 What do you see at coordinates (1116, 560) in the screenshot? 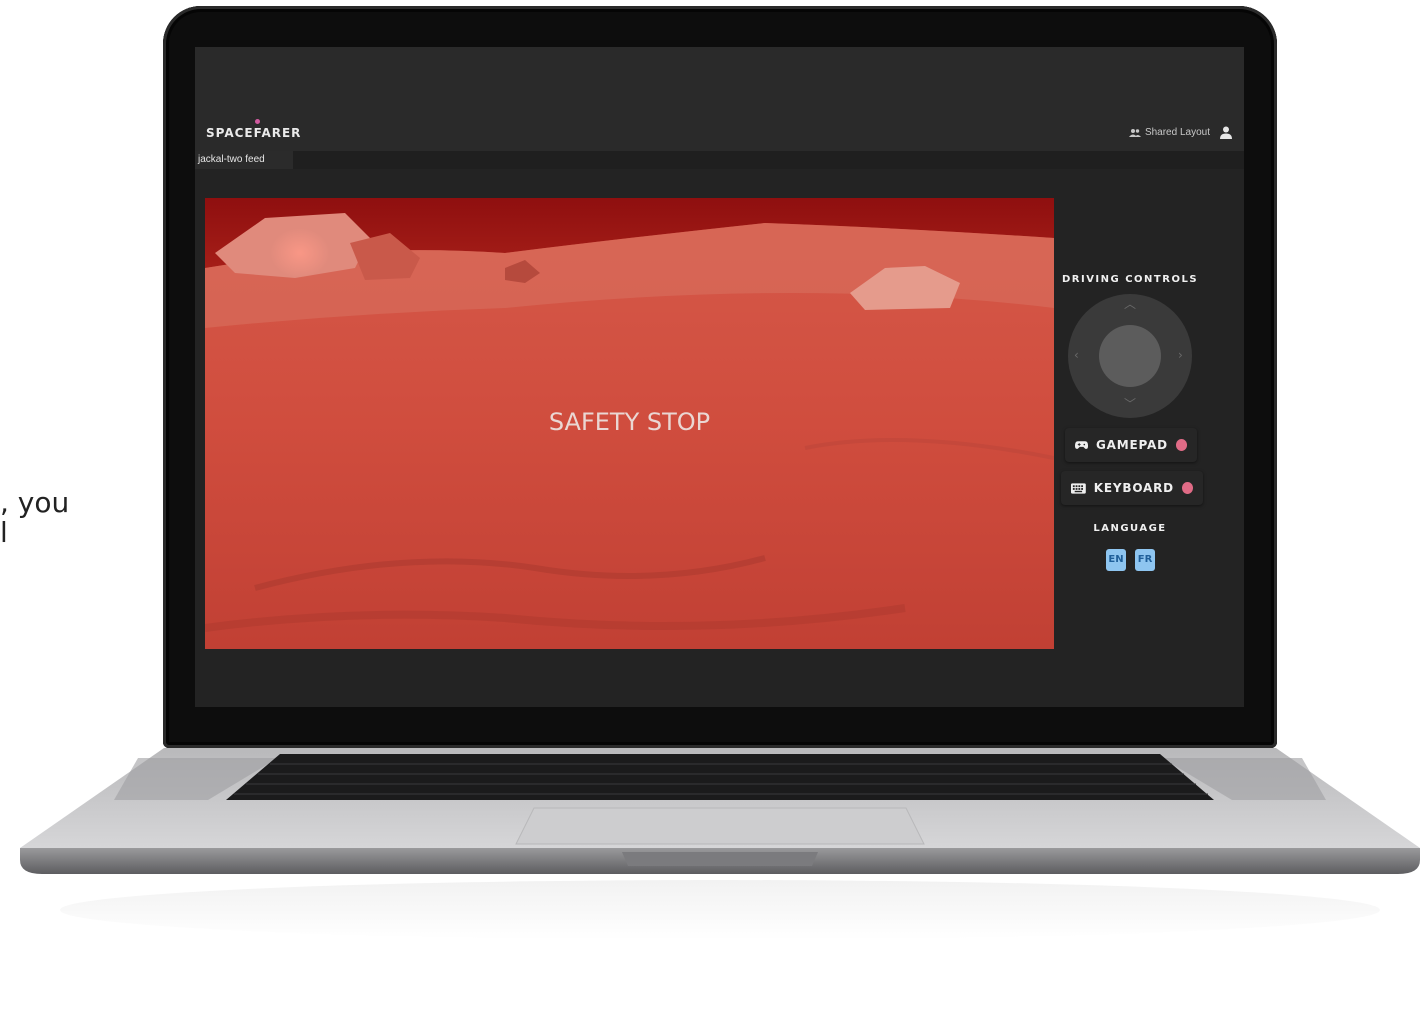
I see `language-en-button: EN` at bounding box center [1116, 560].